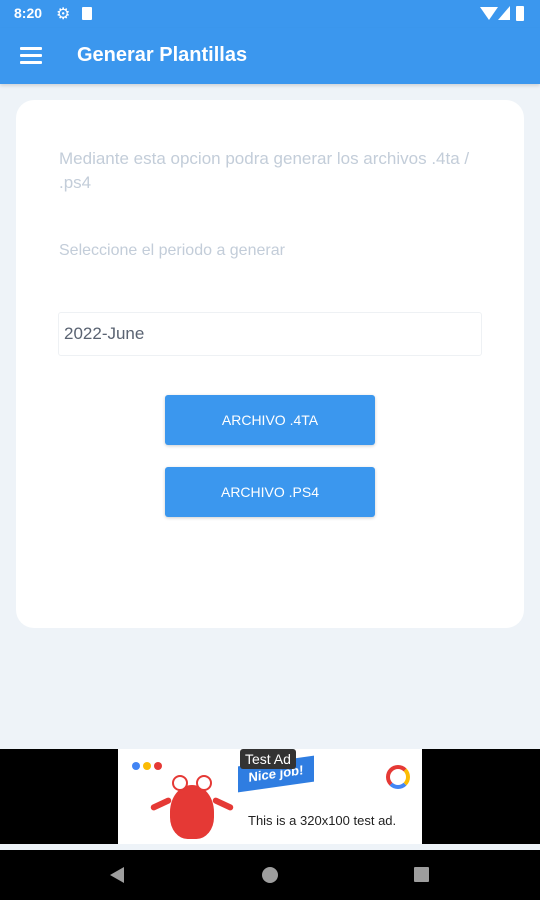  What do you see at coordinates (421, 874) in the screenshot?
I see `recents-icon` at bounding box center [421, 874].